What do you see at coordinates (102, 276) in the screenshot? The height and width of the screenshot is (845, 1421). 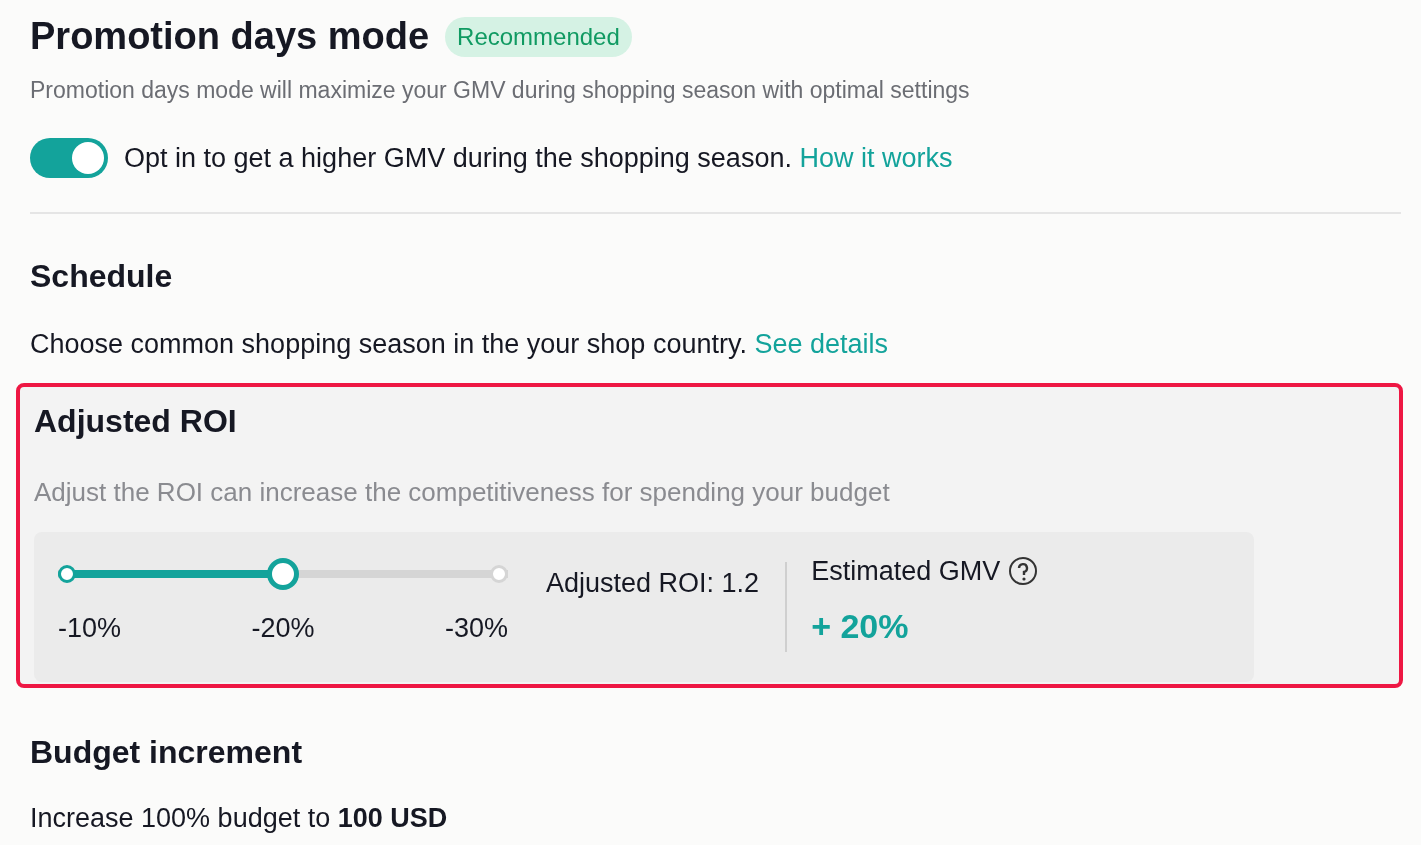 I see `section-title: Schedule` at bounding box center [102, 276].